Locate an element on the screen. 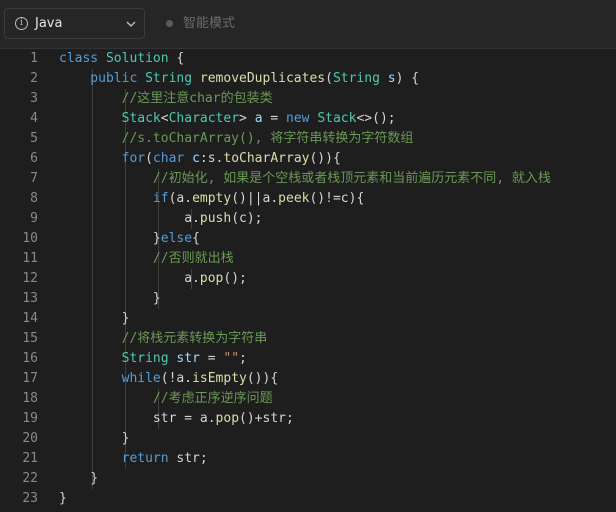 The width and height of the screenshot is (616, 512). language-select-label: Java is located at coordinates (49, 23).